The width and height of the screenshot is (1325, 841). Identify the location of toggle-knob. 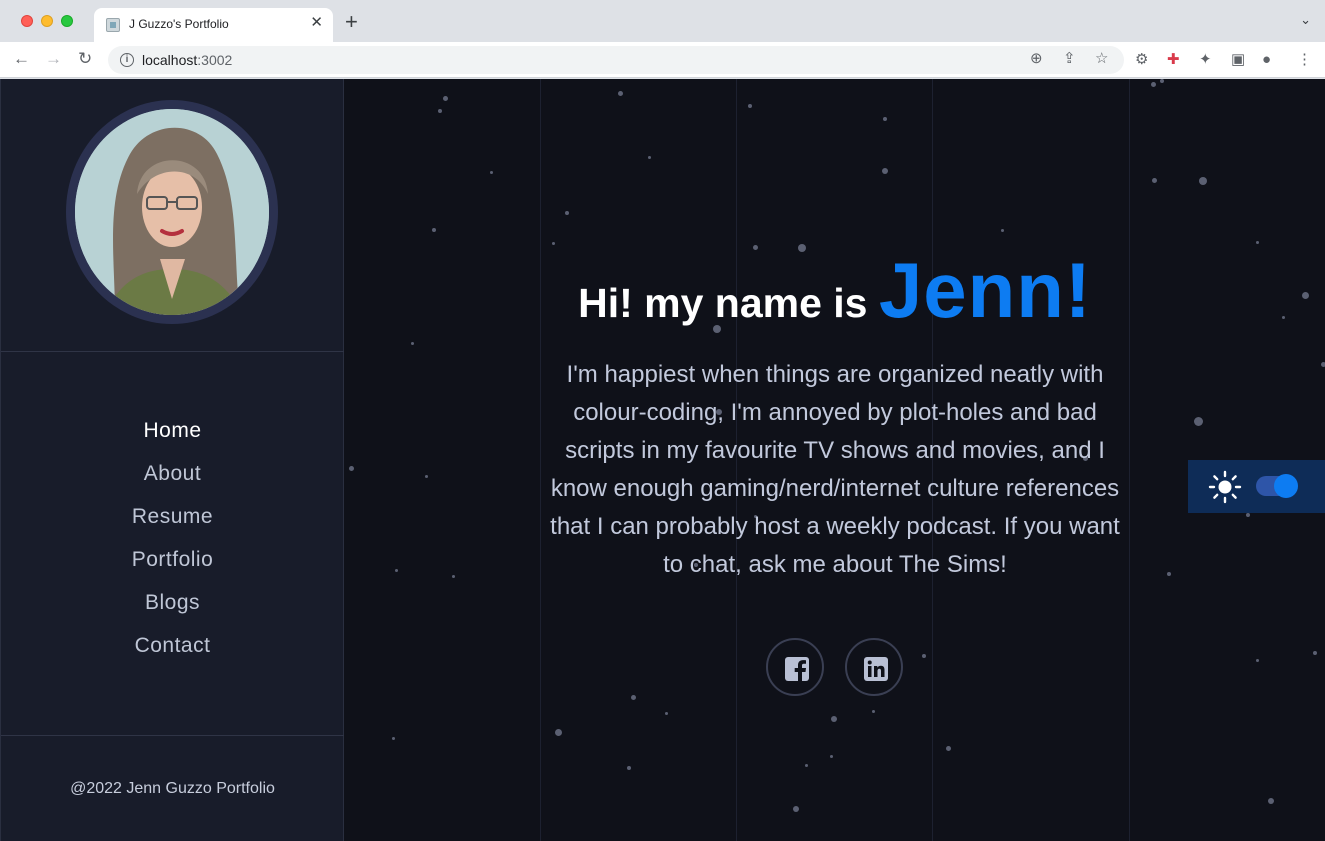
(1286, 486).